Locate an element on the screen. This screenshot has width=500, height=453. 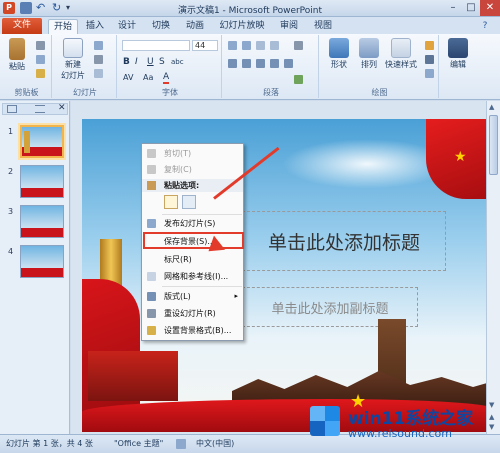
strike-button: S is located at coordinates (162, 62).